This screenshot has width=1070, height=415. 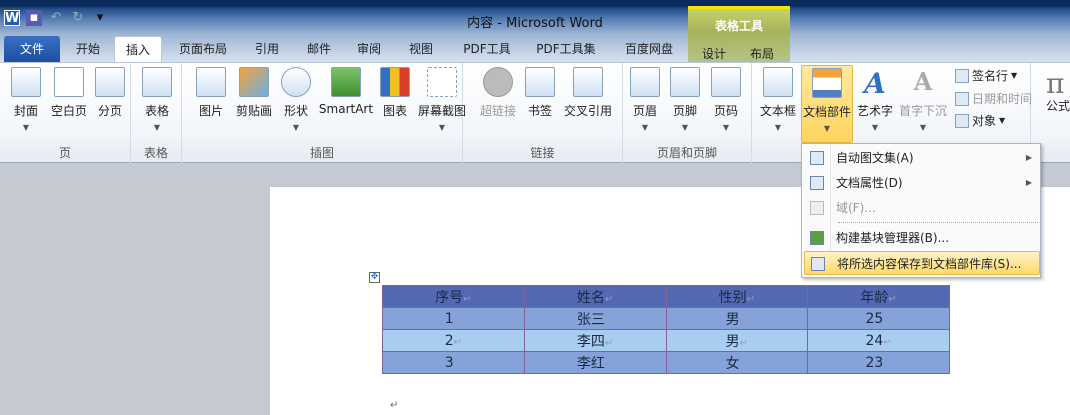 What do you see at coordinates (346, 100) in the screenshot?
I see `smartart-button: SmartArt` at bounding box center [346, 100].